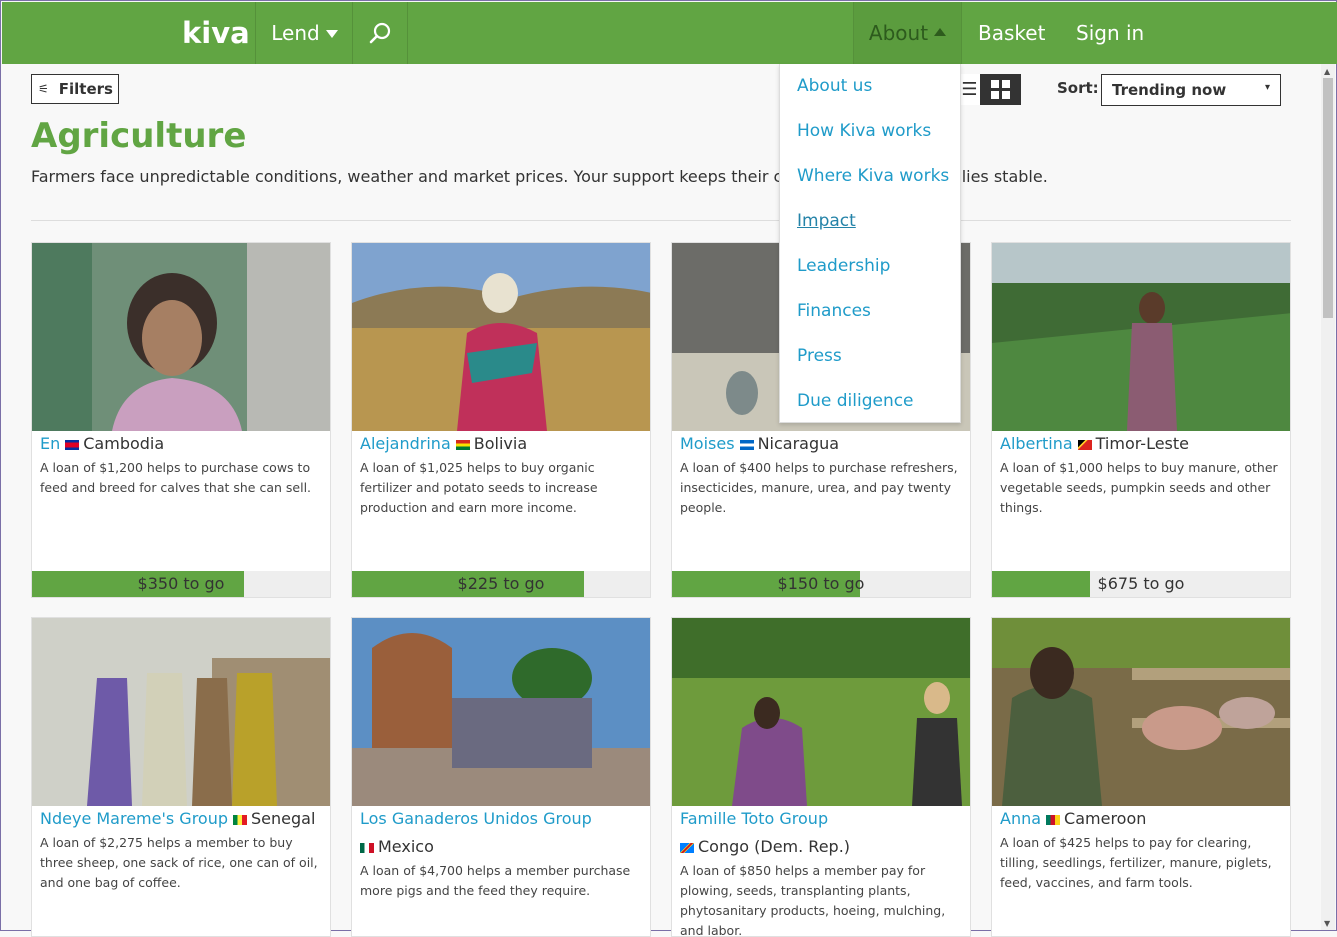 The image size is (1337, 937). I want to click on borrower-name-link: Famille Toto Group, so click(754, 818).